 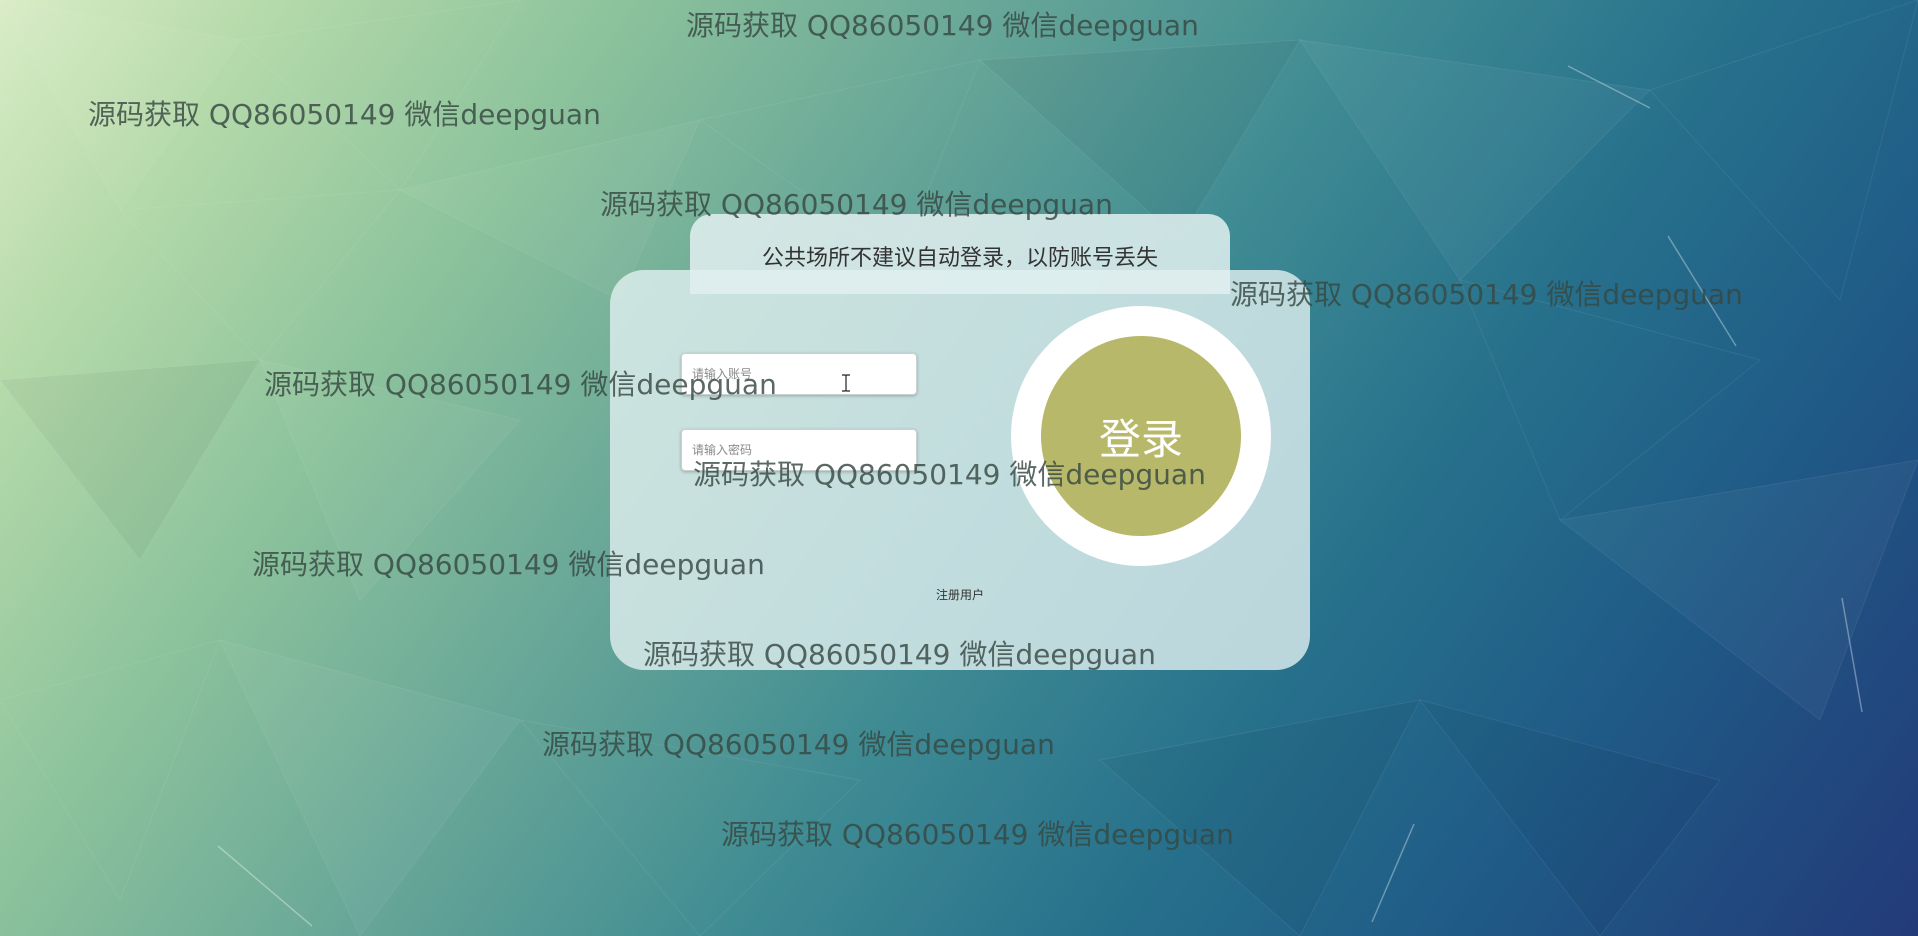 What do you see at coordinates (960, 594) in the screenshot?
I see `register-link: 注册用户` at bounding box center [960, 594].